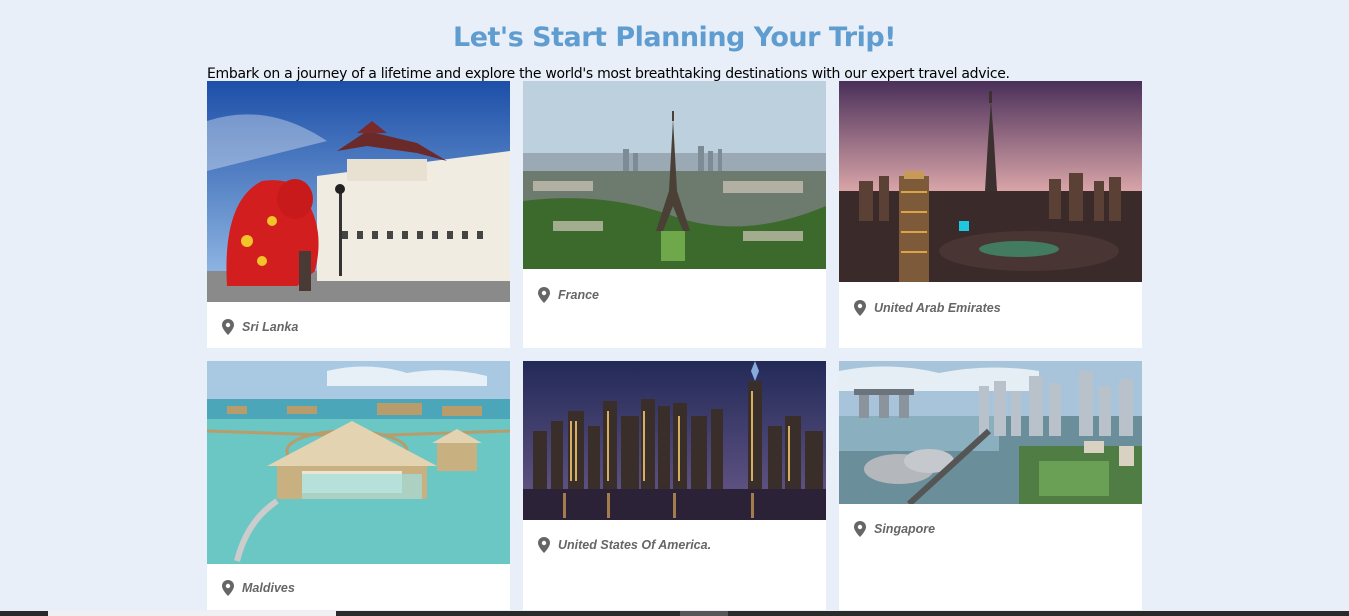 This screenshot has width=1349, height=616. I want to click on destination-name: Singapore, so click(905, 529).